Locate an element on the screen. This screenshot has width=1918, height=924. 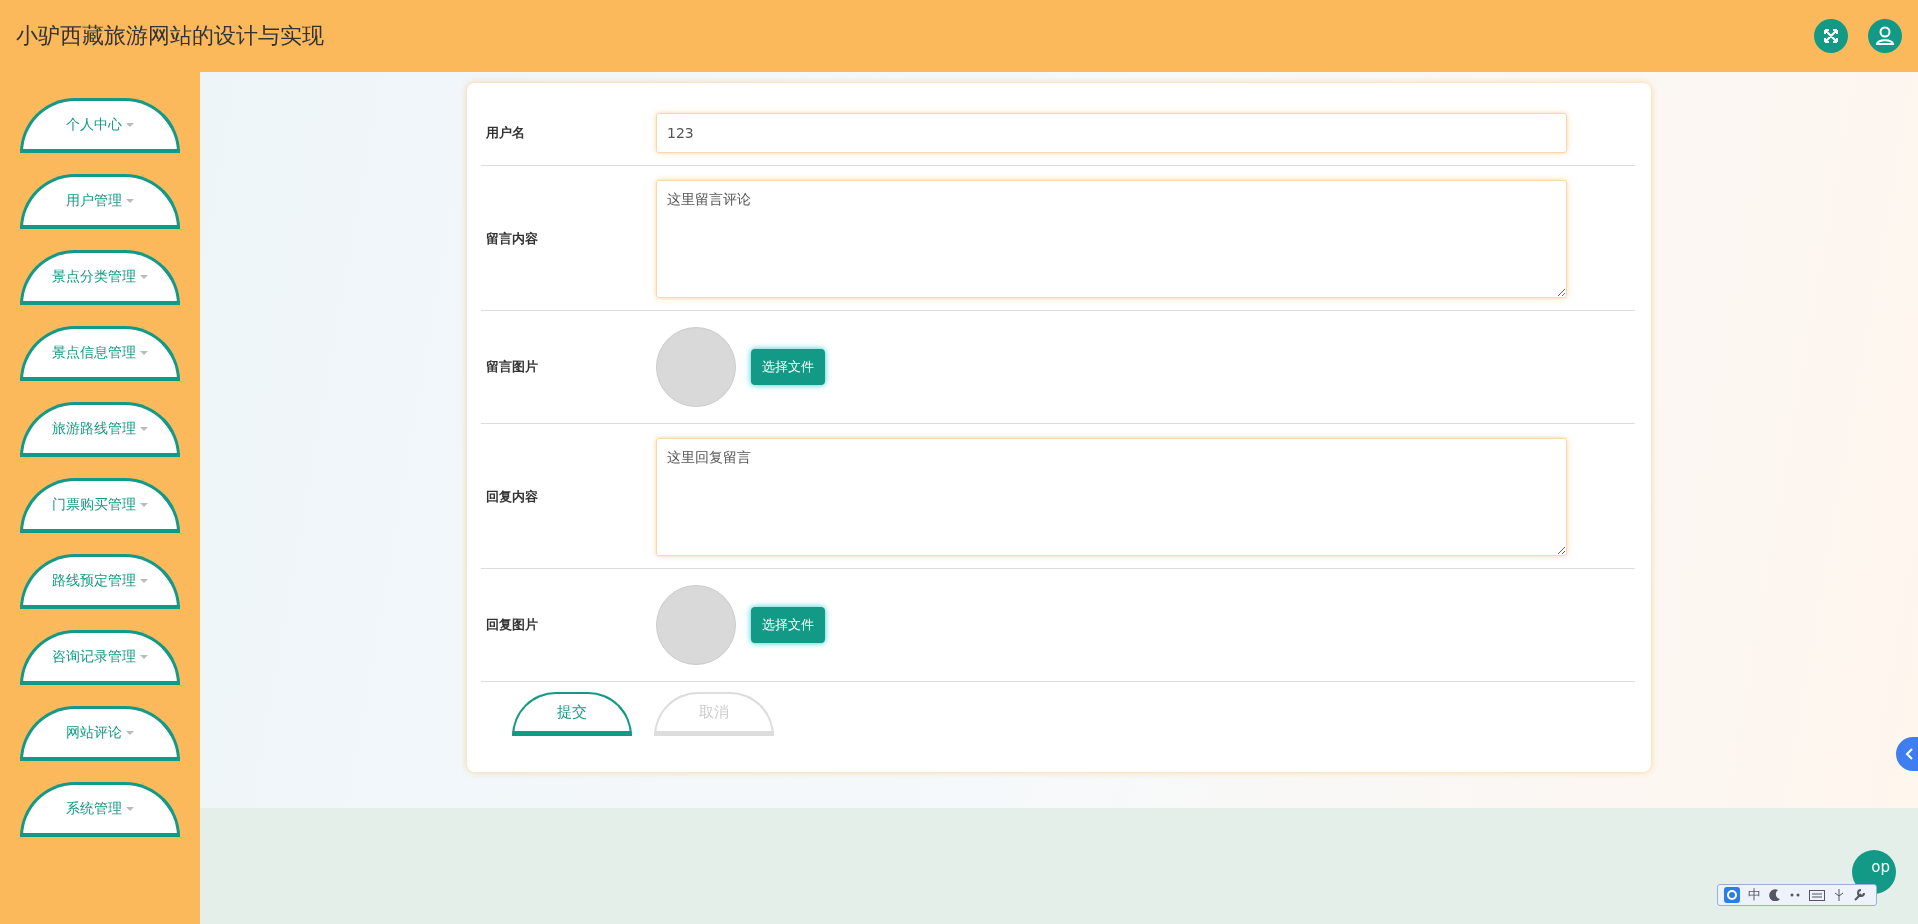
username-field: 123 is located at coordinates (1111, 133).